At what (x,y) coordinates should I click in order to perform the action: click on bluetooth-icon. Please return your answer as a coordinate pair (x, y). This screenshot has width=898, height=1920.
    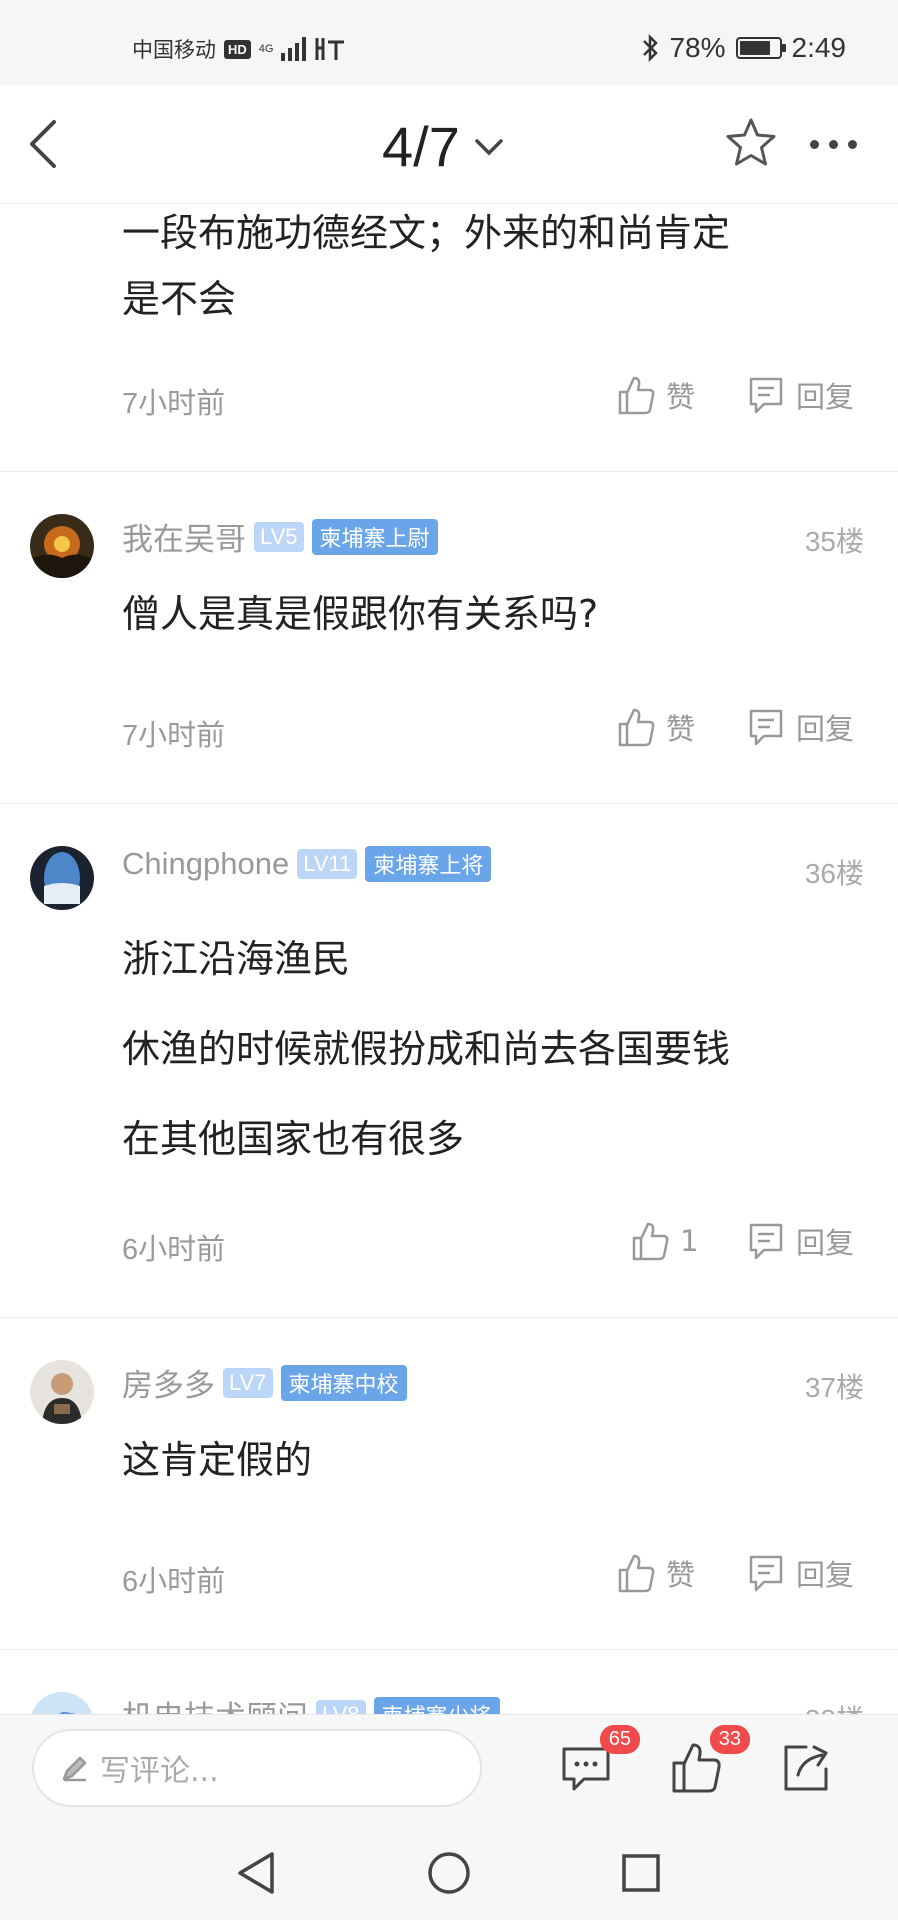
    Looking at the image, I should click on (651, 48).